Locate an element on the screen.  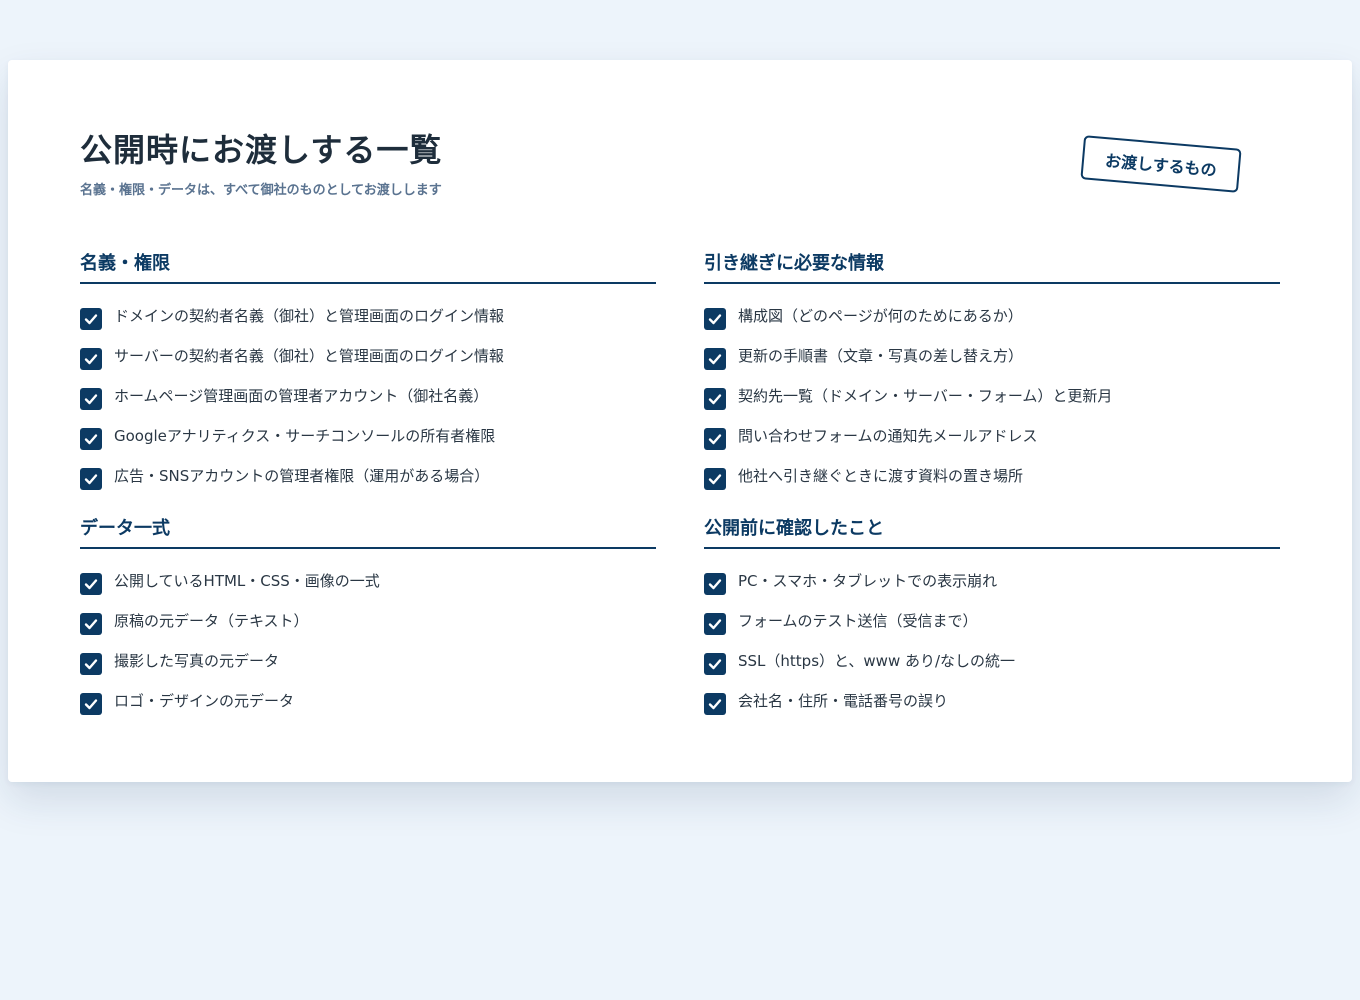
list-item: サーバーの契約者名義（御社）と管理画面のログイン情報 is located at coordinates (368, 356).